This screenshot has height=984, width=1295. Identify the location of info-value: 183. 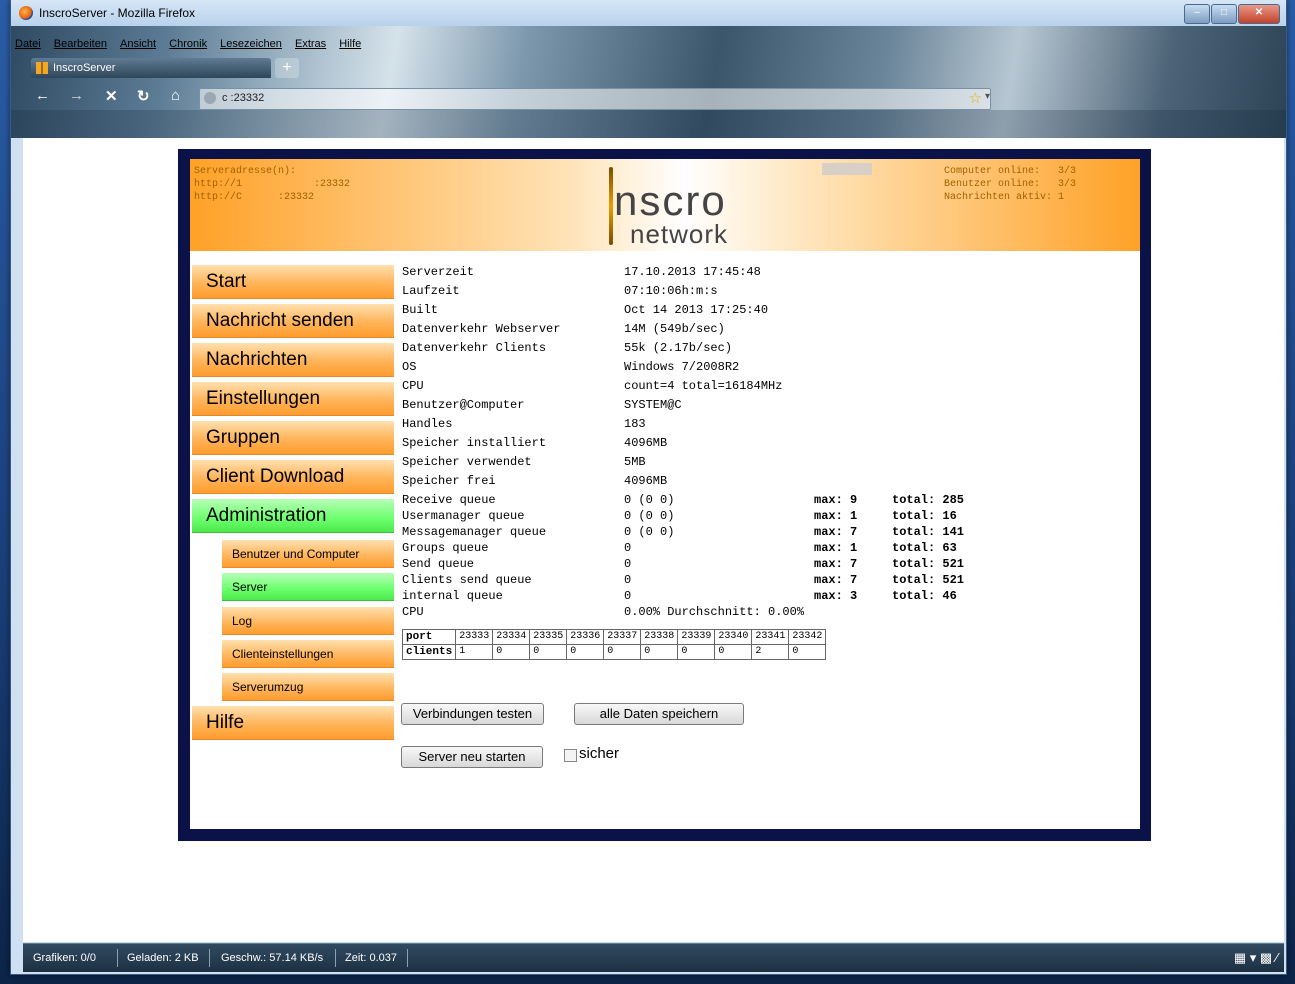
(635, 424).